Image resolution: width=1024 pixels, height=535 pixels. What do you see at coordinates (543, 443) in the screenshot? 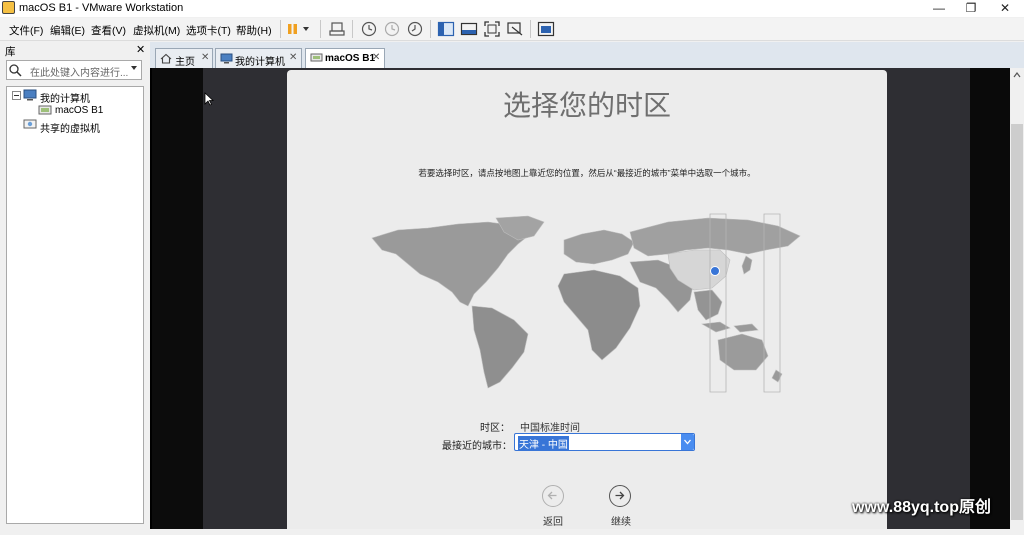
I see `closest-city-value: 天津 - 中国` at bounding box center [543, 443].